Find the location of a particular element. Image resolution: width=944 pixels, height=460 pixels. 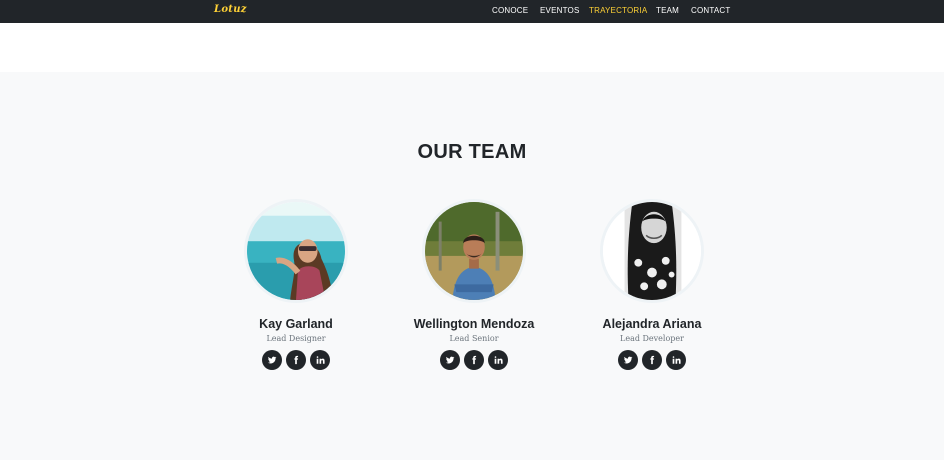

member-role: Lead Developer is located at coordinates (652, 338).